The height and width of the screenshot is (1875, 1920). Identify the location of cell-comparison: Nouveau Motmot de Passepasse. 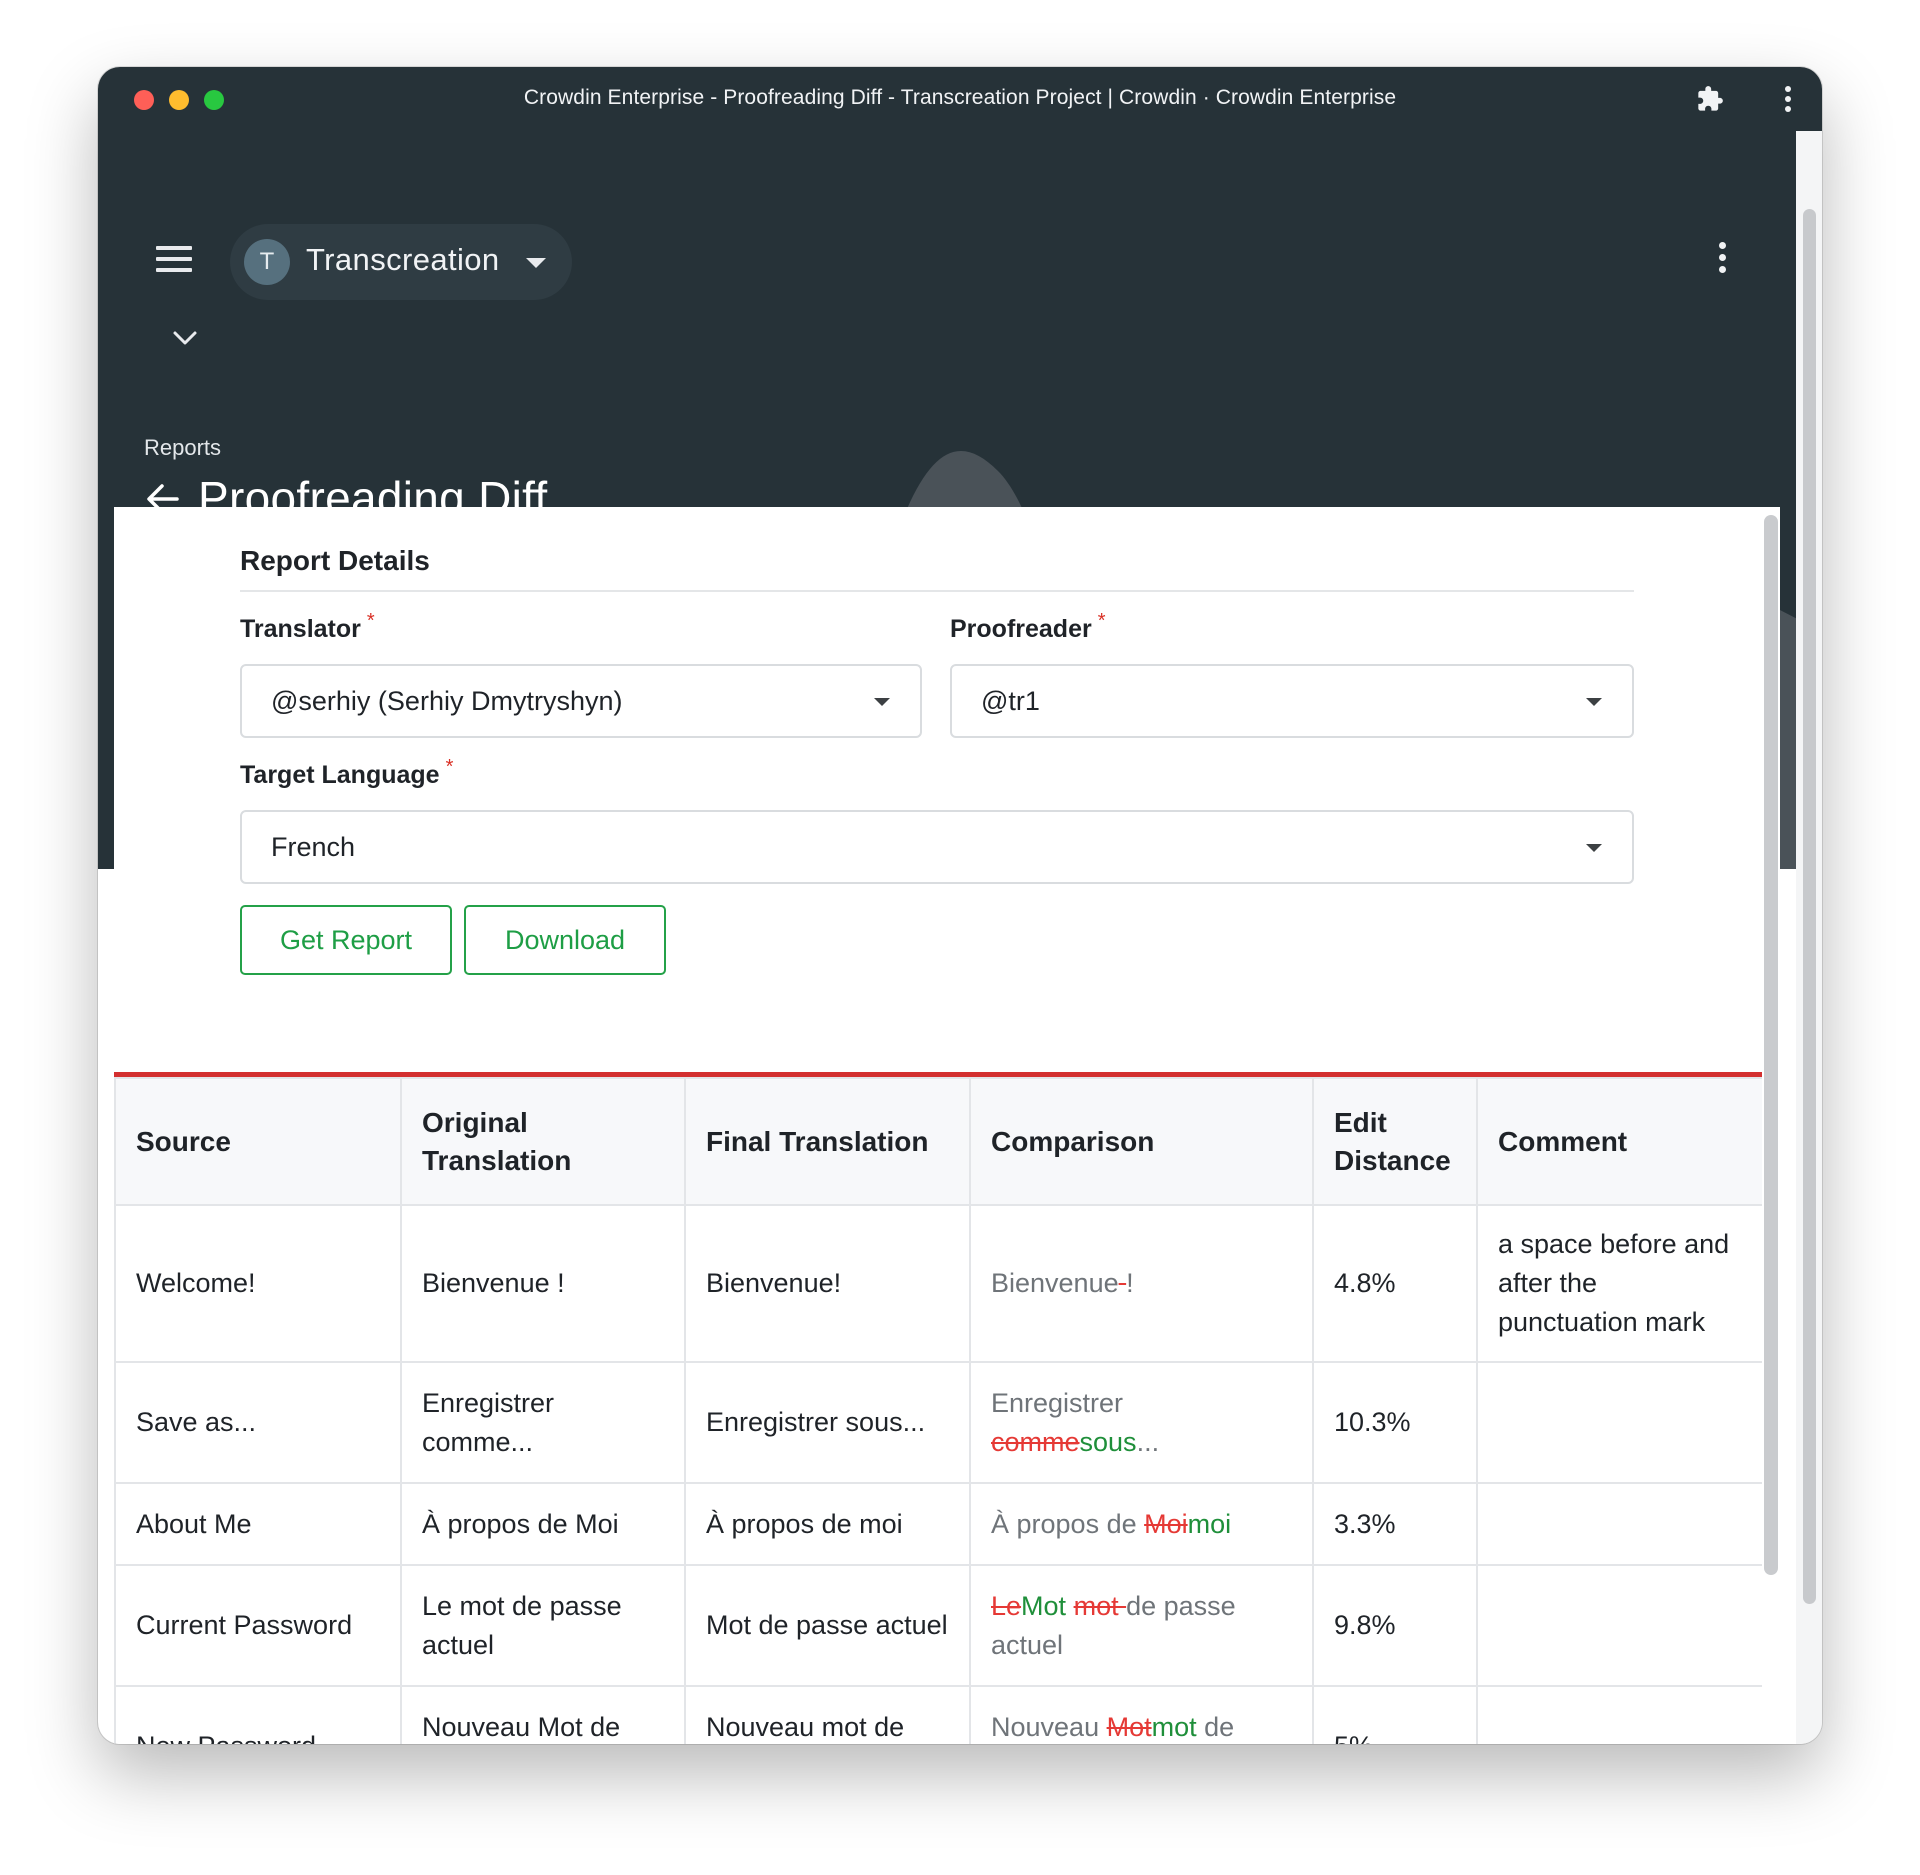
(1141, 1714).